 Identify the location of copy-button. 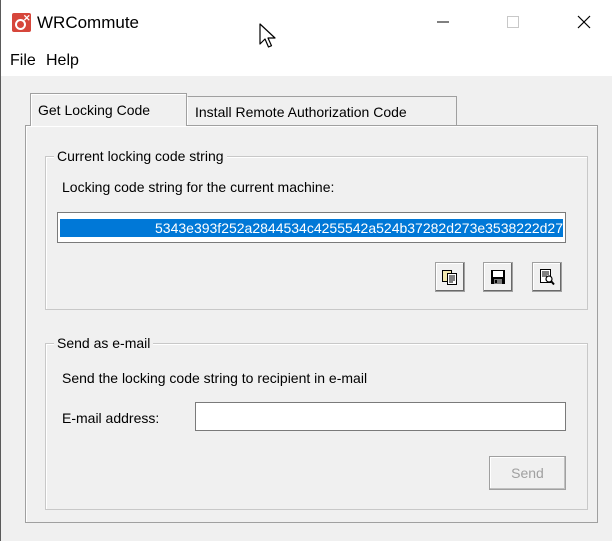
(450, 277).